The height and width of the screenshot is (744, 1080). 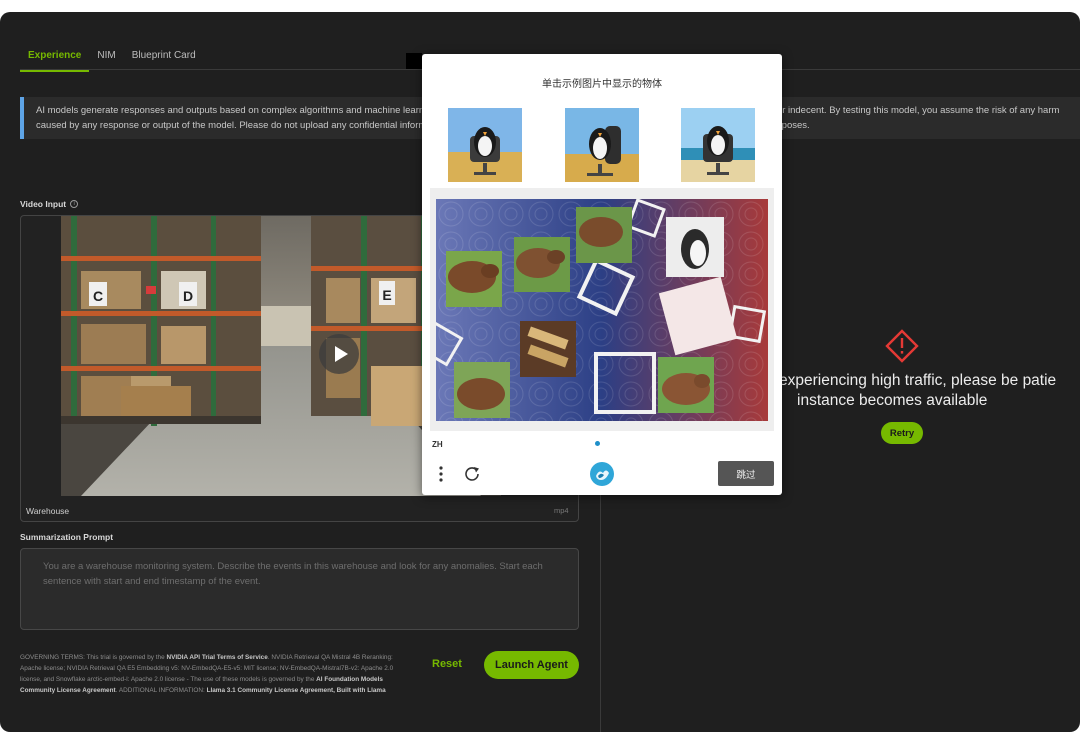 What do you see at coordinates (892, 400) in the screenshot?
I see `error-message-line-2: instance becomes available` at bounding box center [892, 400].